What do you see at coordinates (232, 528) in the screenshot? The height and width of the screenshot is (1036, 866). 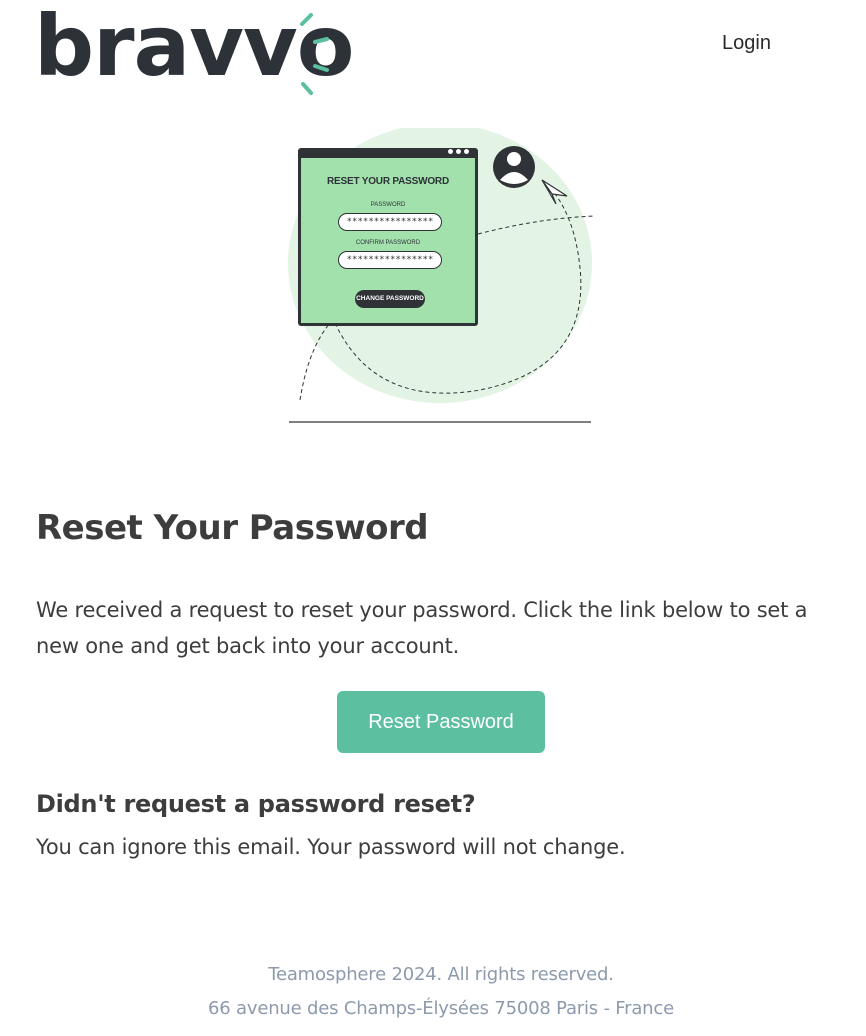 I see `page-title: Reset Your Password` at bounding box center [232, 528].